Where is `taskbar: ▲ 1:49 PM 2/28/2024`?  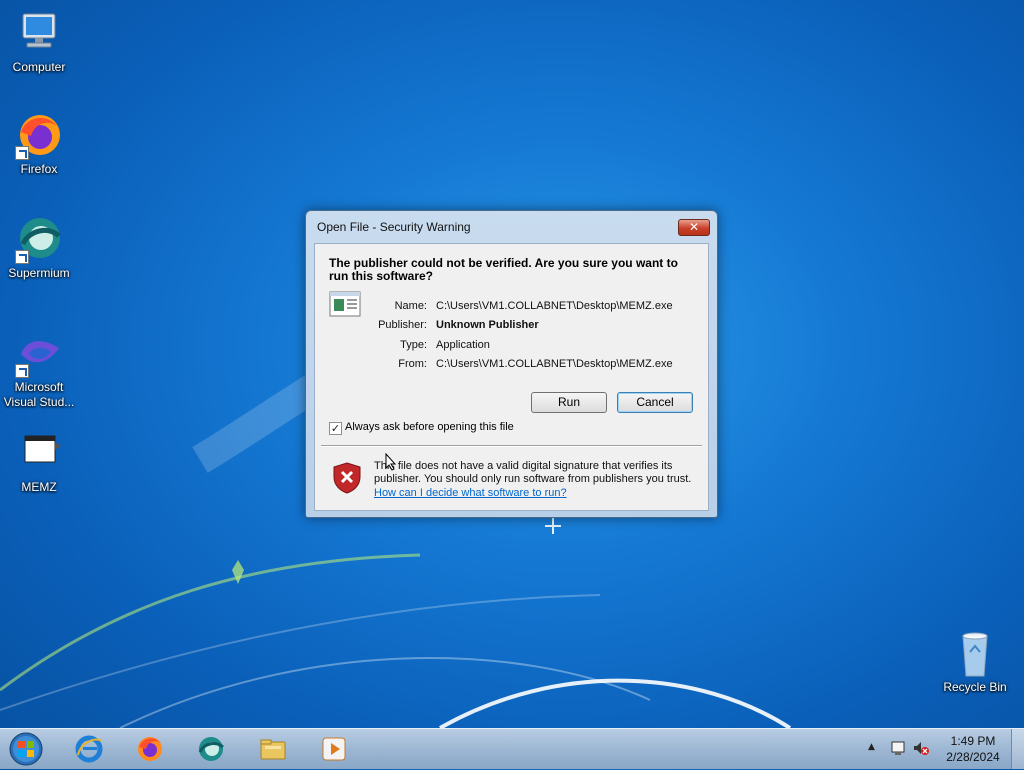 taskbar: ▲ 1:49 PM 2/28/2024 is located at coordinates (512, 748).